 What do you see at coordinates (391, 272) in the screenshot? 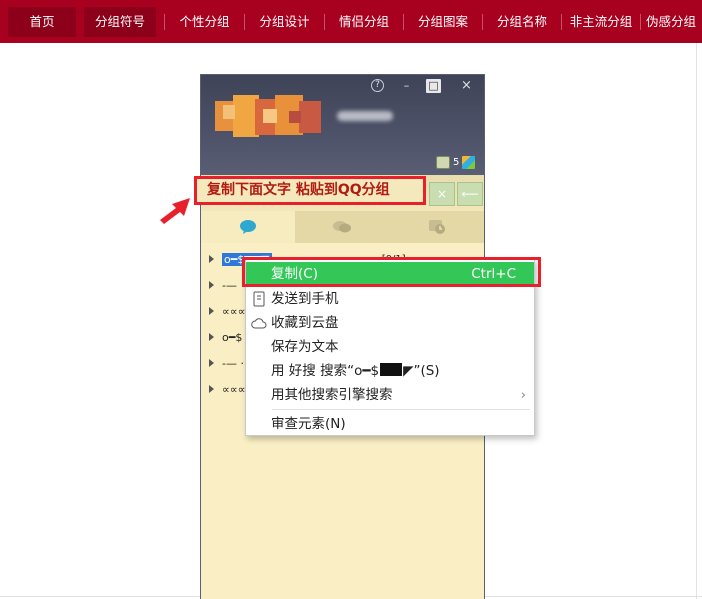
I see `copy-highlight-box` at bounding box center [391, 272].